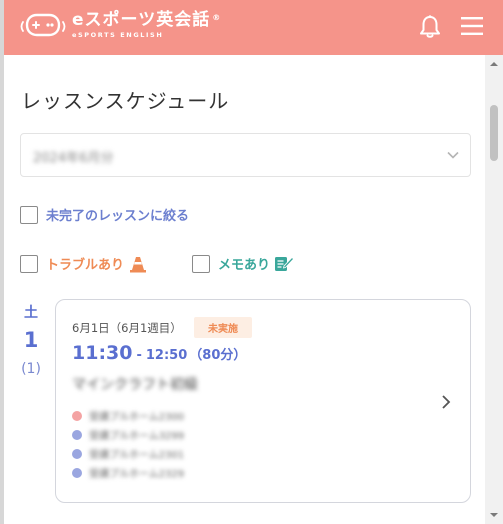 The height and width of the screenshot is (524, 503). What do you see at coordinates (118, 216) in the screenshot?
I see `incomplete-label: 未完了のレッスンに絞る` at bounding box center [118, 216].